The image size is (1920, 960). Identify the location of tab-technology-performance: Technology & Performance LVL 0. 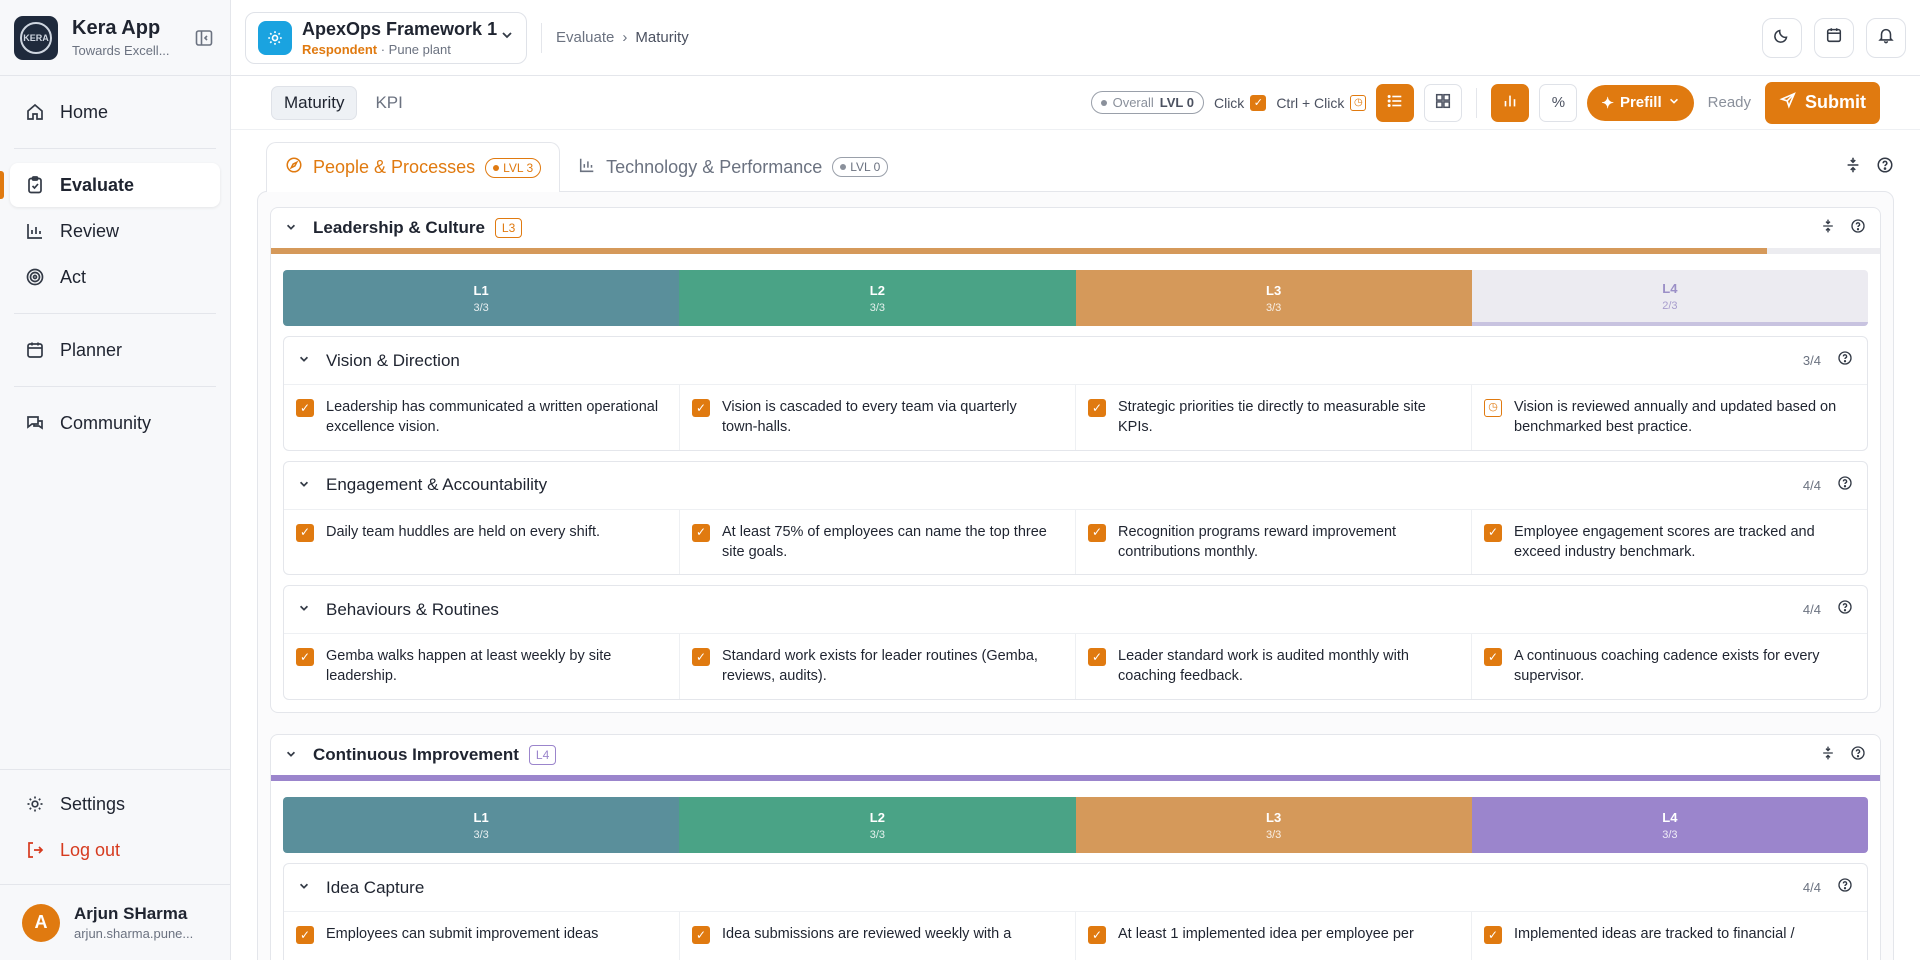
(733, 167).